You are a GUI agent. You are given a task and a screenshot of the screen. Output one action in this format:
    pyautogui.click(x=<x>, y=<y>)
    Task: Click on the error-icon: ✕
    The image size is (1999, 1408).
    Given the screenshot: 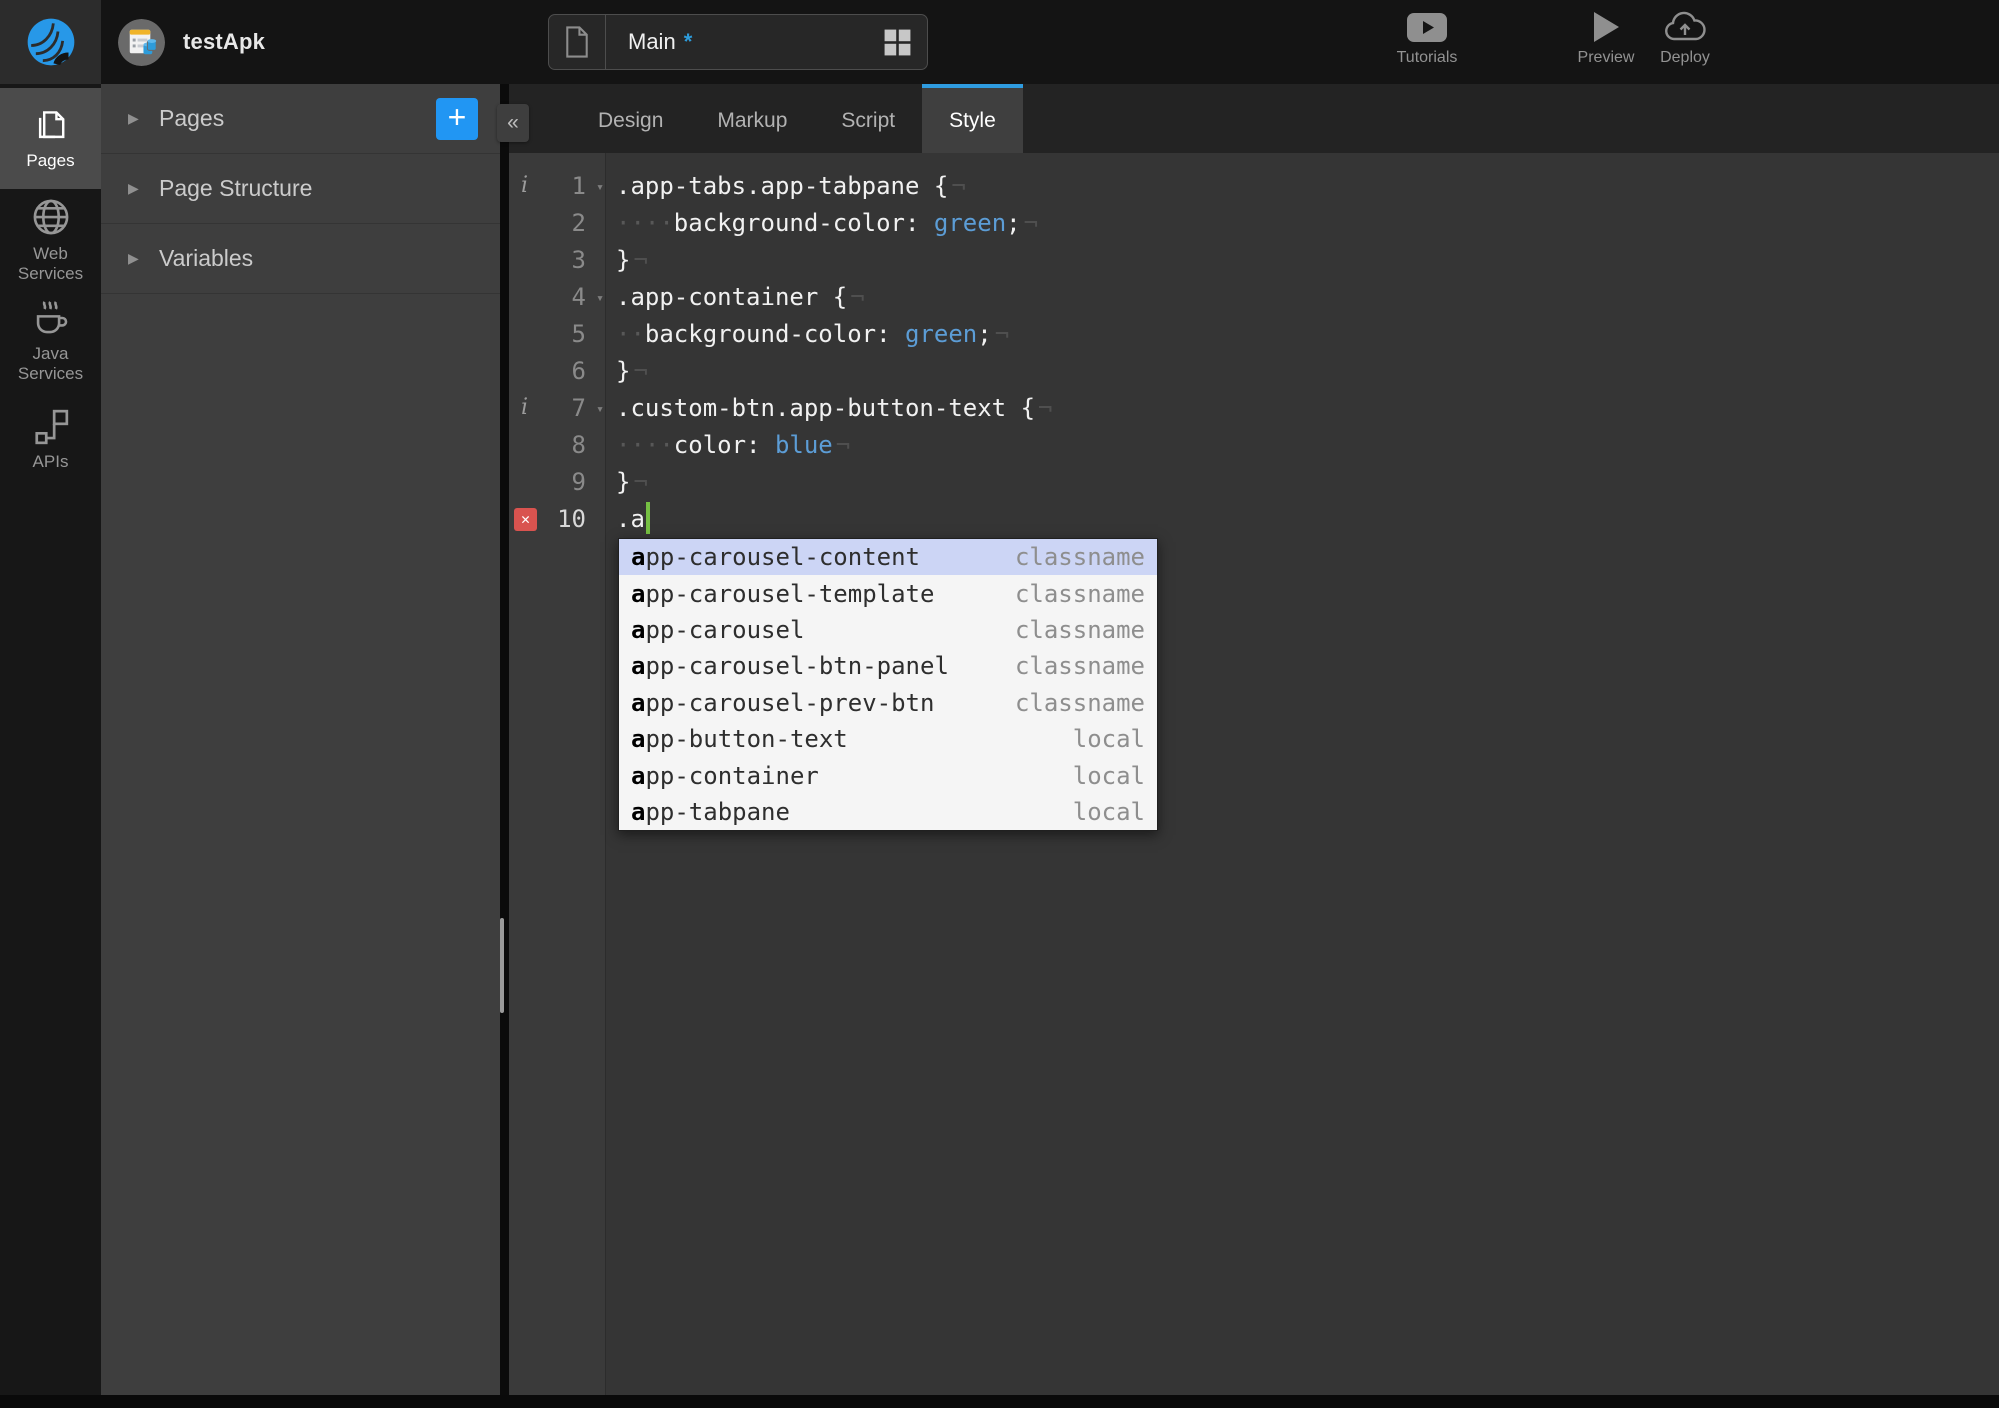 What is the action you would take?
    pyautogui.click(x=525, y=519)
    